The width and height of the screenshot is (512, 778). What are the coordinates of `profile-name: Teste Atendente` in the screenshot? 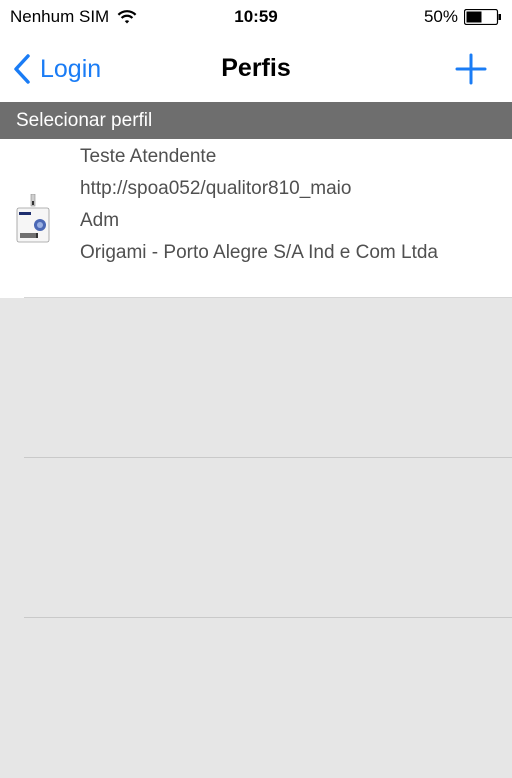 It's located at (148, 156).